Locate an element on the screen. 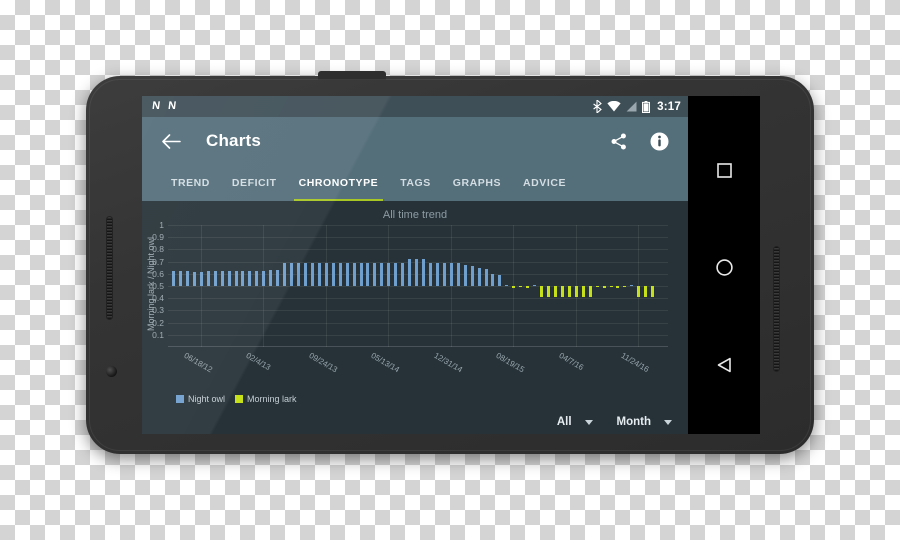 Image resolution: width=900 pixels, height=540 pixels. back-button is located at coordinates (724, 365).